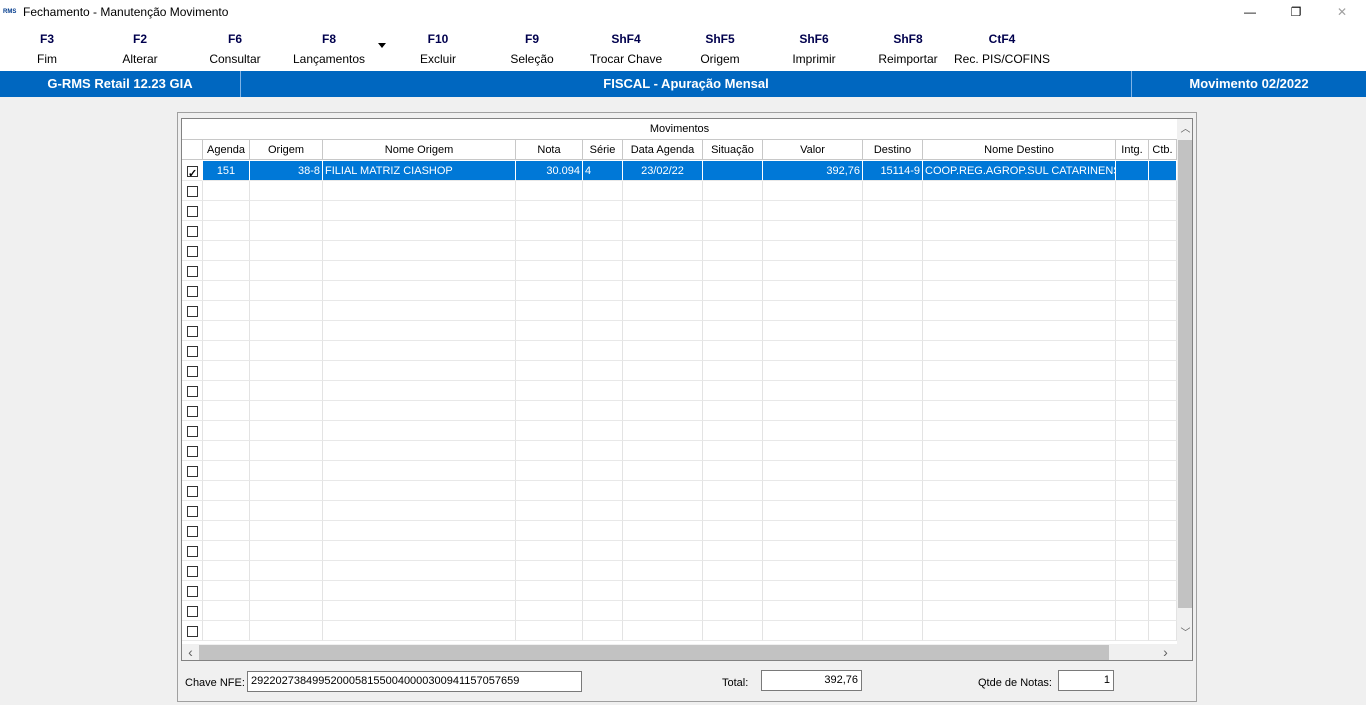 The height and width of the screenshot is (705, 1366). I want to click on column-header-intg: Intg., so click(1132, 150).